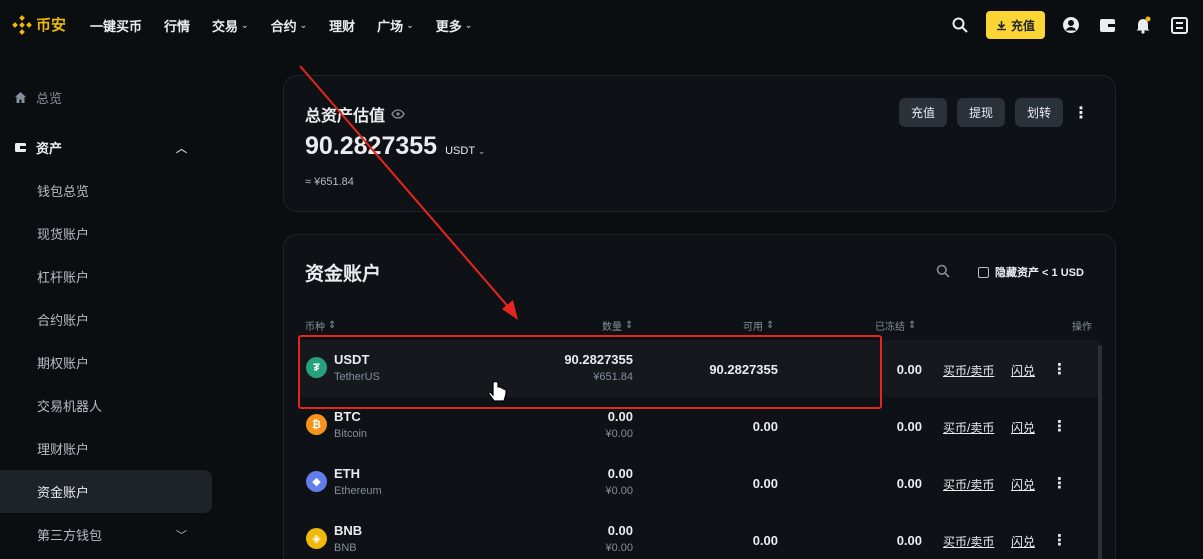 The width and height of the screenshot is (1203, 559). What do you see at coordinates (107, 405) in the screenshot?
I see `sidebar-subitem-5: 交易机器人` at bounding box center [107, 405].